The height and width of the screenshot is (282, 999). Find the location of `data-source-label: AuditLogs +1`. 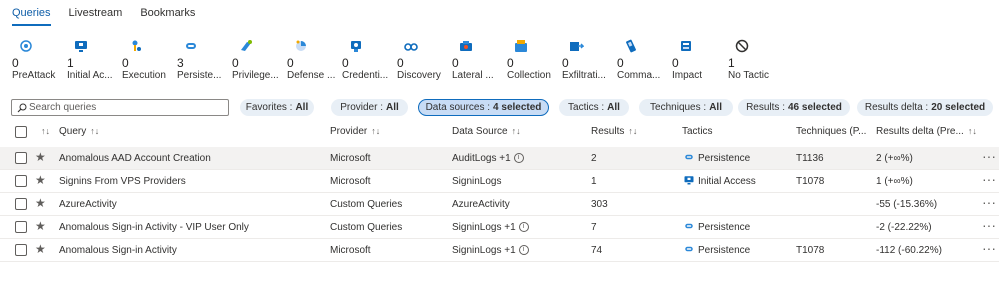

data-source-label: AuditLogs +1 is located at coordinates (481, 158).